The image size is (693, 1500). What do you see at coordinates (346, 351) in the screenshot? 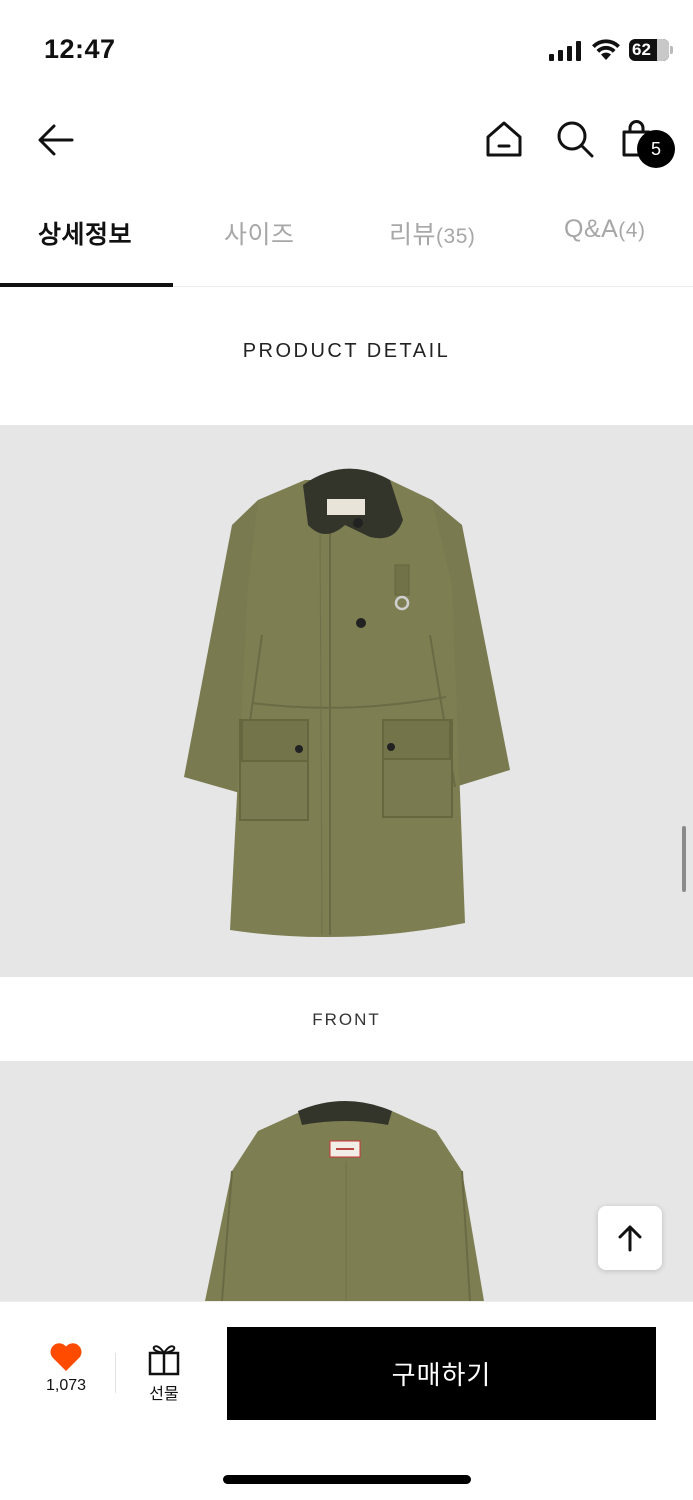
I see `section-title: PRODUCT DETAIL` at bounding box center [346, 351].